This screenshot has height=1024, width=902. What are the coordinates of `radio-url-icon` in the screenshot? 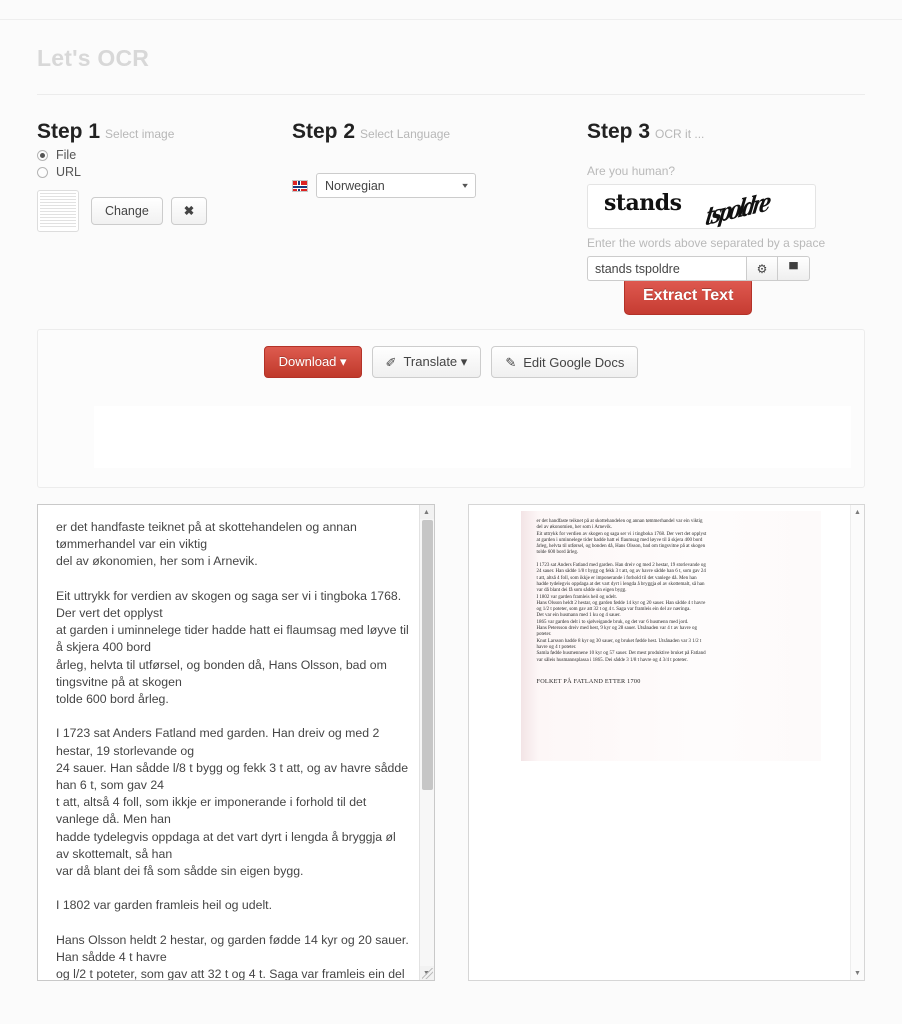 It's located at (42, 172).